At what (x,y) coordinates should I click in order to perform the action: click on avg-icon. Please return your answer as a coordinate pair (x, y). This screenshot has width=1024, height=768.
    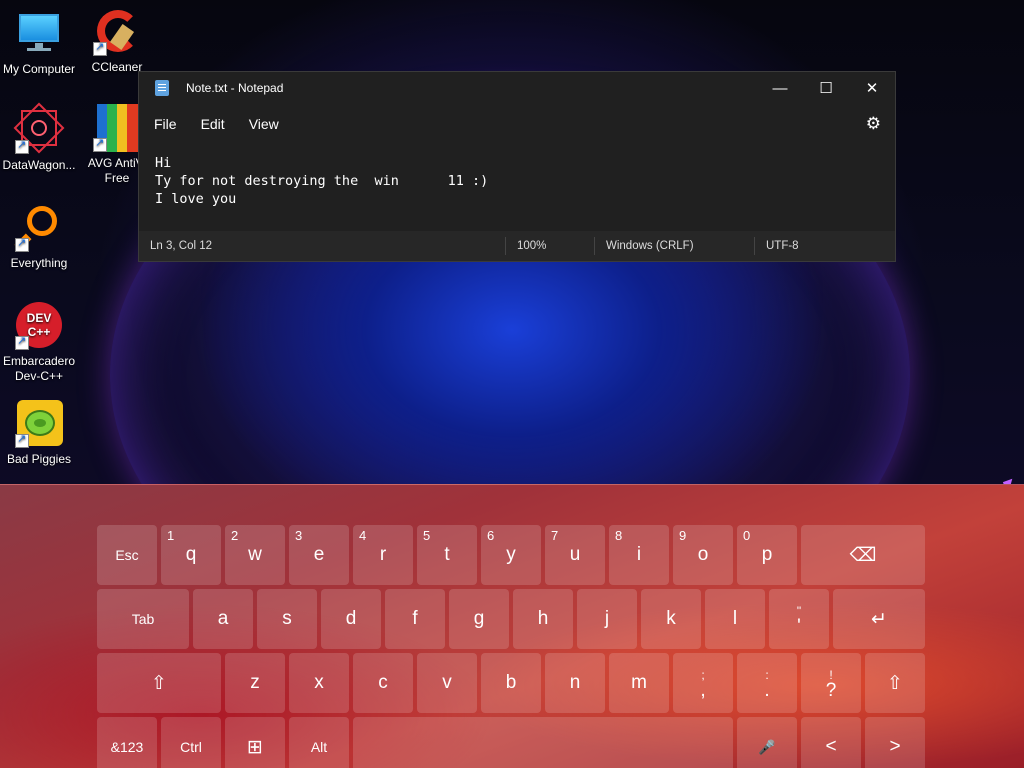
    Looking at the image, I should click on (117, 128).